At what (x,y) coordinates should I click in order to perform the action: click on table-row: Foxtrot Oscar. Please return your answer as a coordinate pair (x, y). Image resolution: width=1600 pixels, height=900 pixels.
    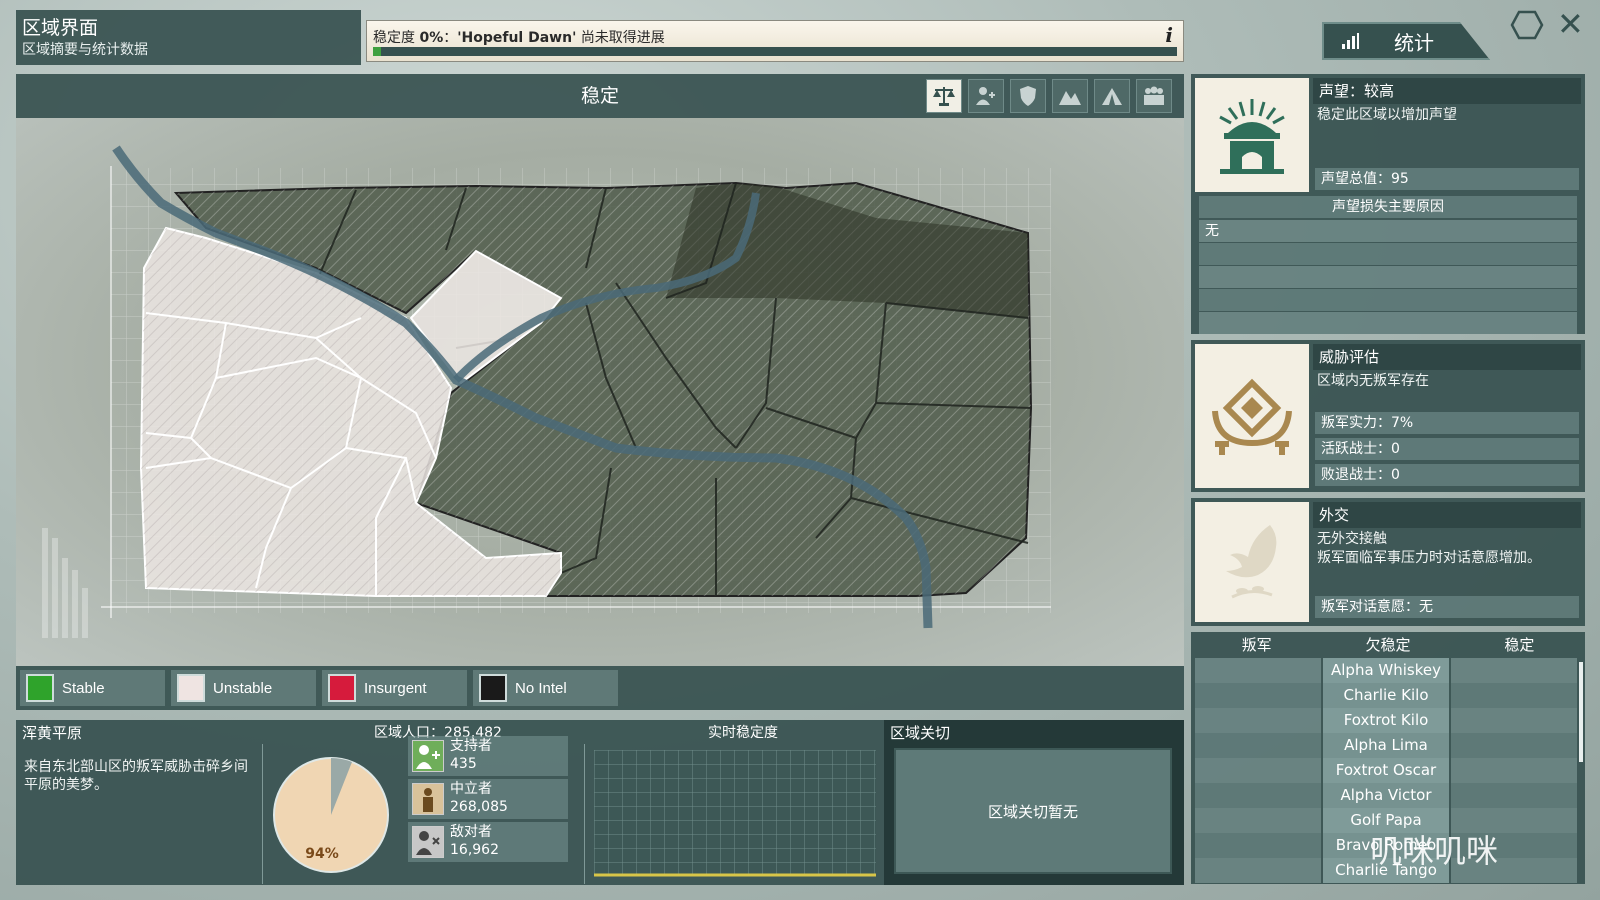
    Looking at the image, I should click on (1386, 770).